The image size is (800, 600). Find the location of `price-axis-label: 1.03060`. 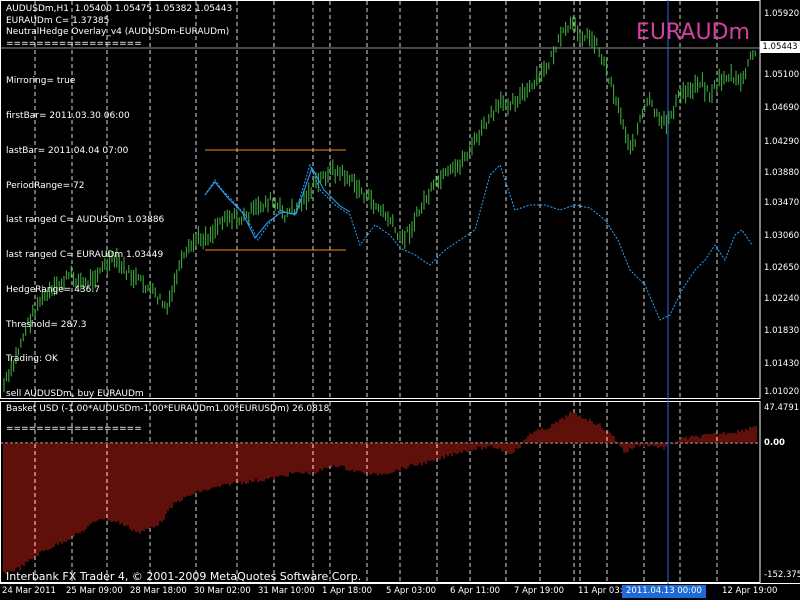

price-axis-label: 1.03060 is located at coordinates (782, 236).